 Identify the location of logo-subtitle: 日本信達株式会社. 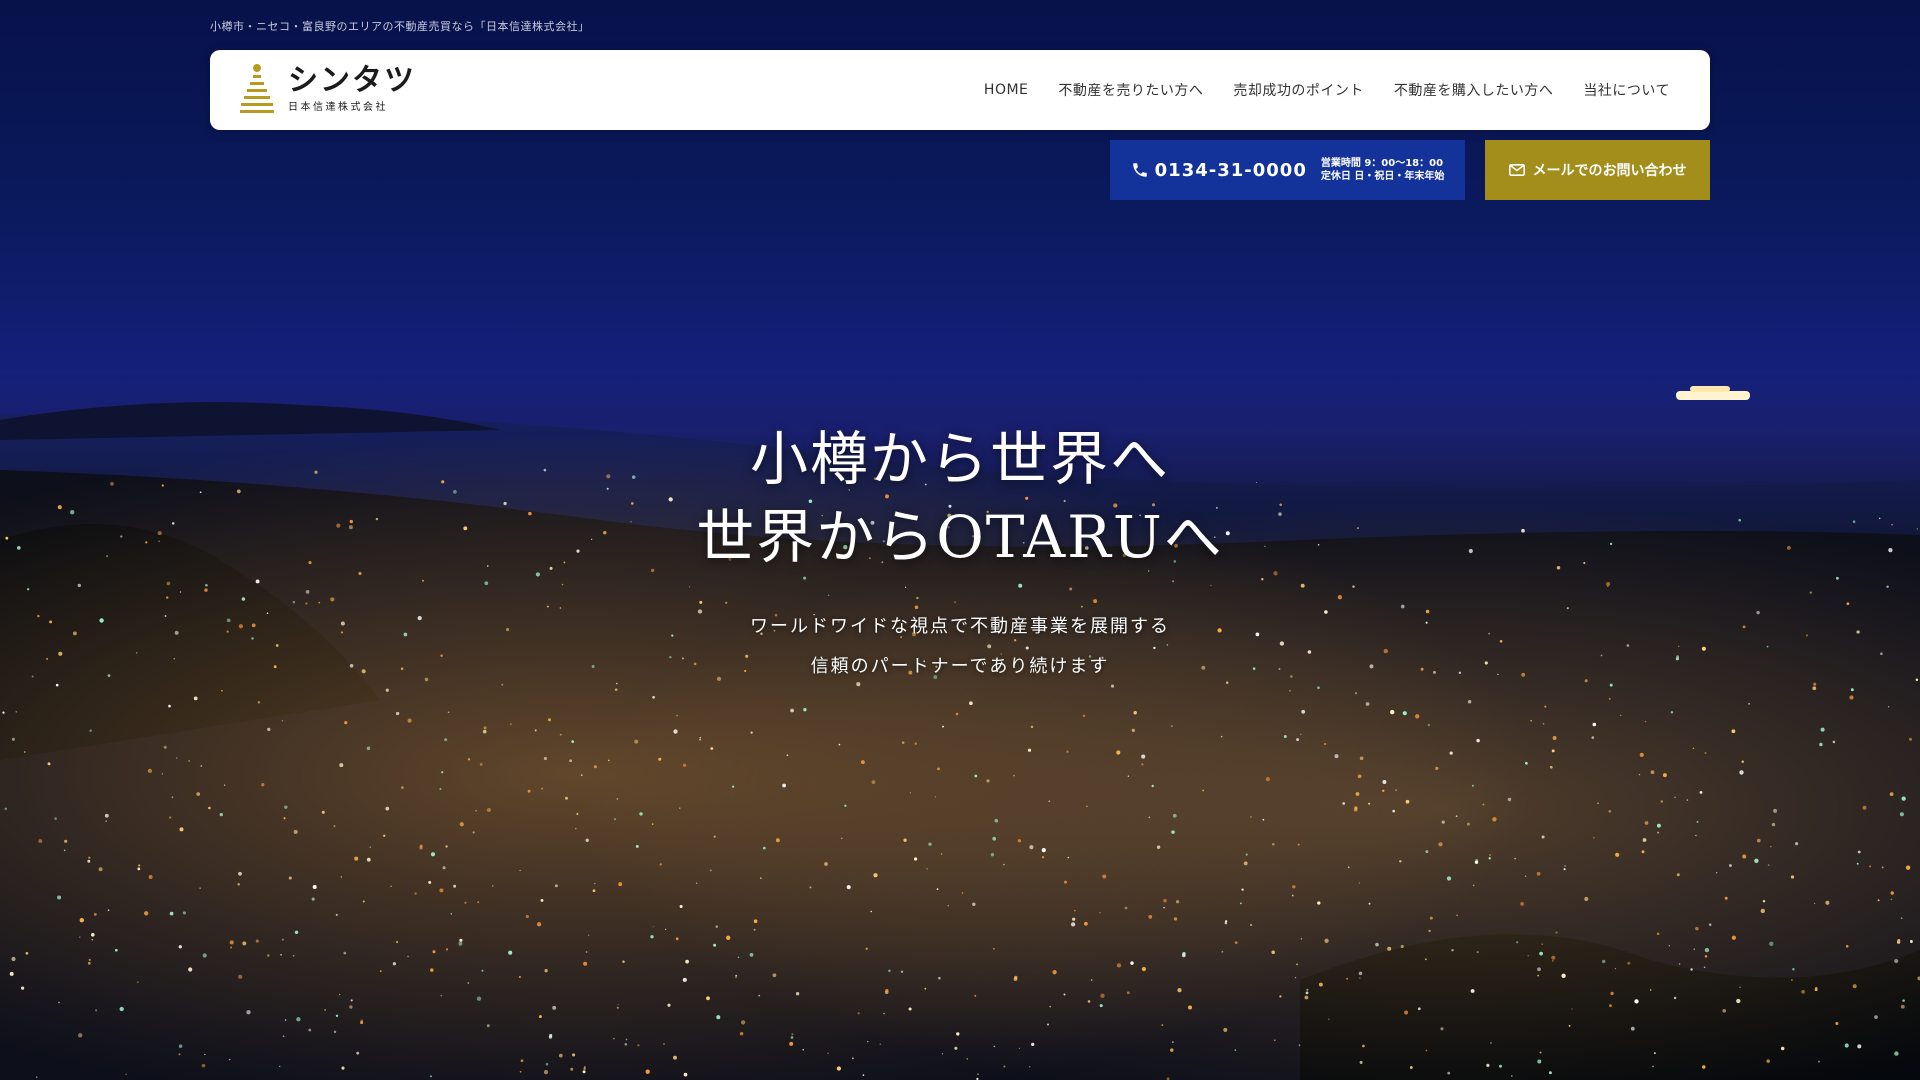
(338, 107).